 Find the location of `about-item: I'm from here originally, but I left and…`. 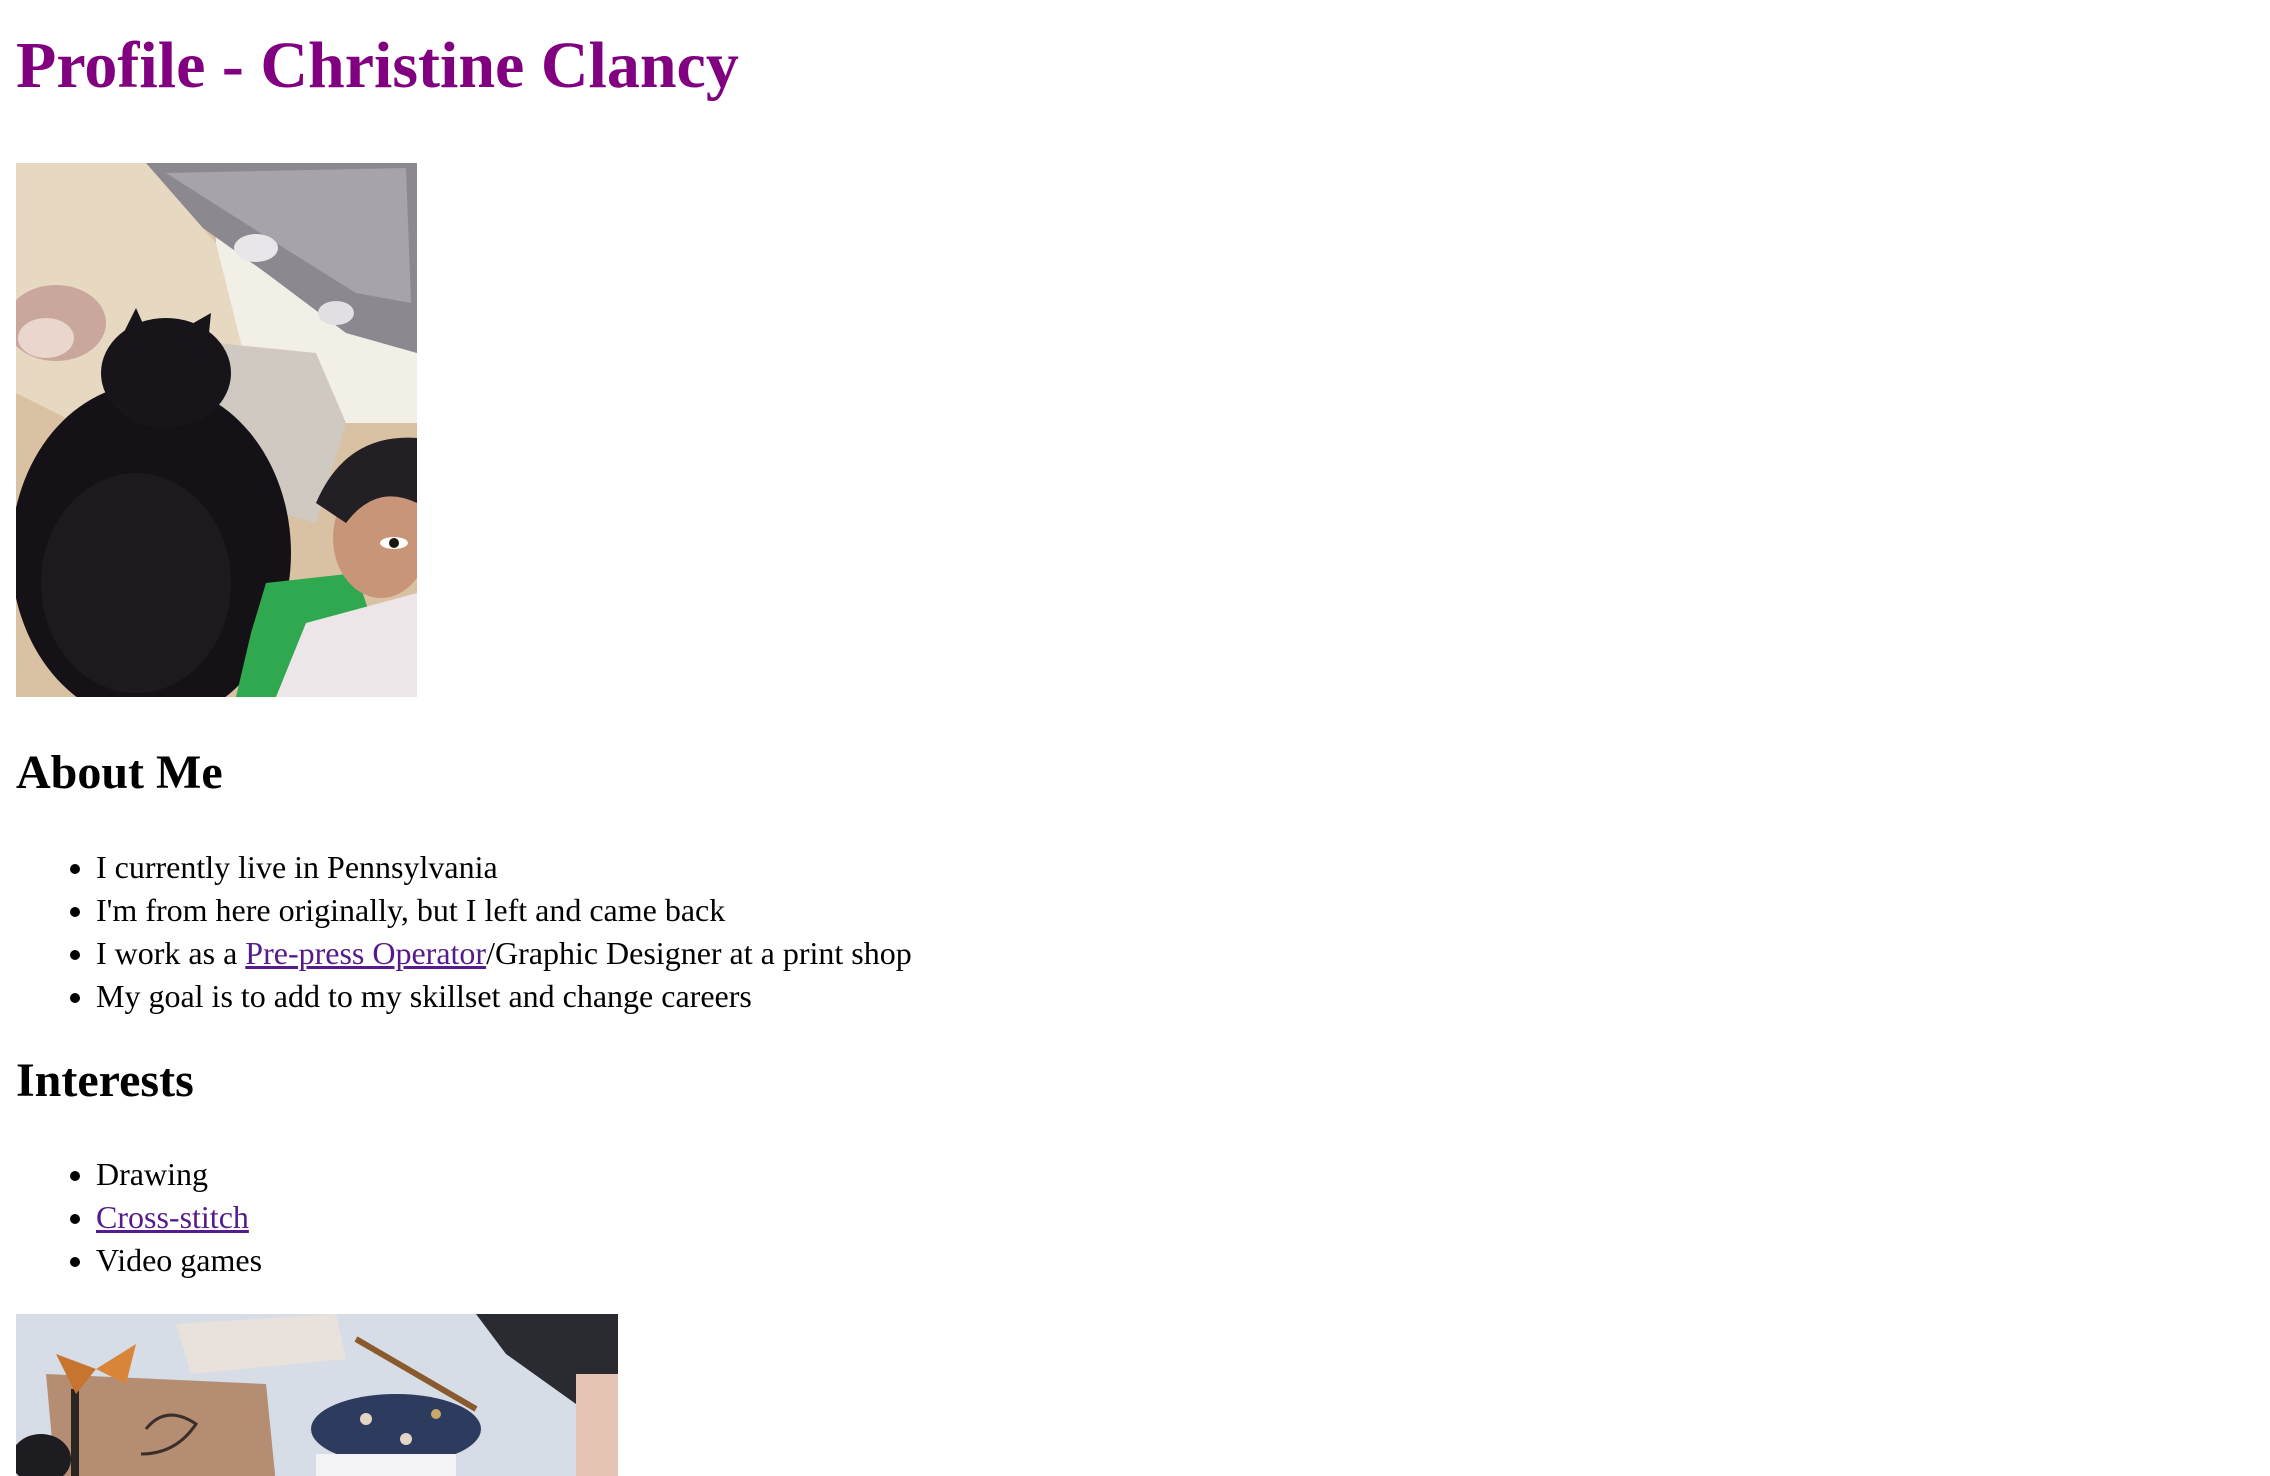

about-item: I'm from here originally, but I left and… is located at coordinates (504, 910).